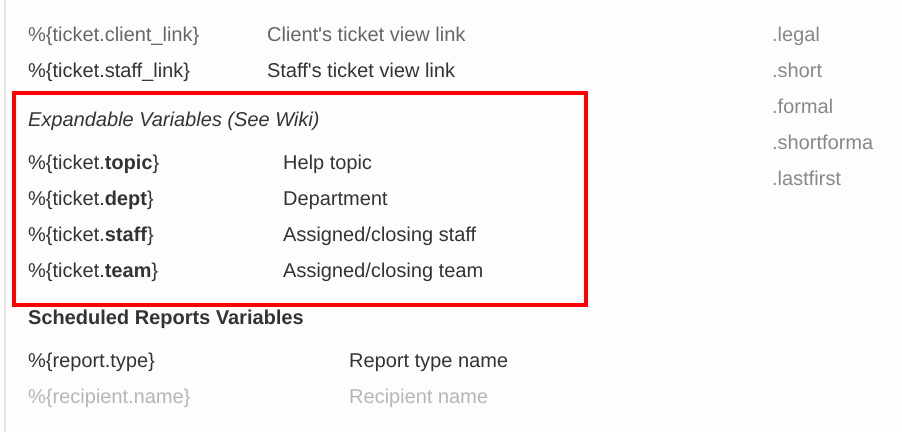 Image resolution: width=902 pixels, height=432 pixels. What do you see at coordinates (91, 235) in the screenshot?
I see `variable-name: %{ticket.staff}` at bounding box center [91, 235].